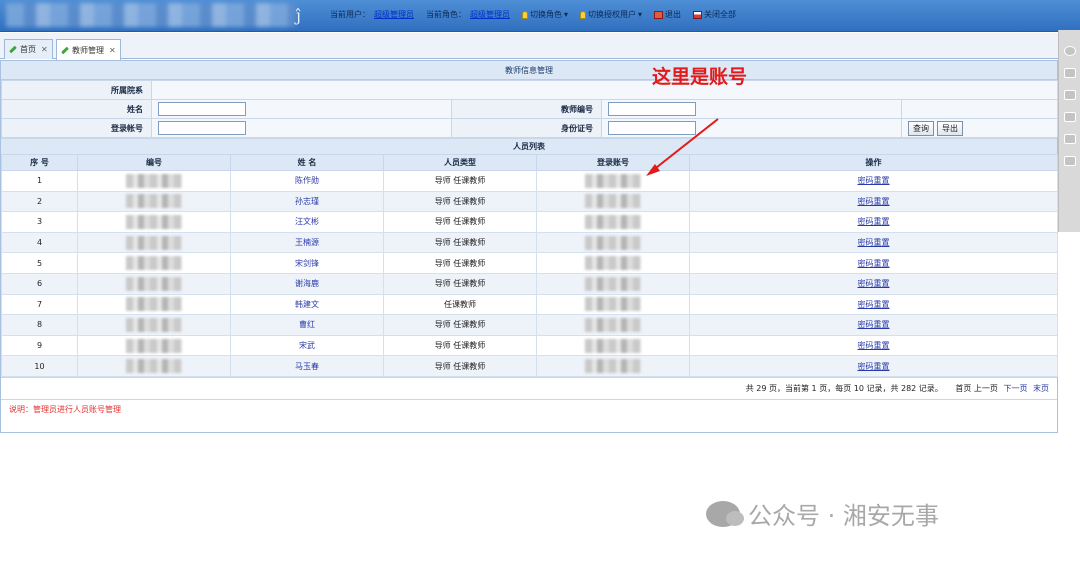 Image resolution: width=1080 pixels, height=566 pixels. What do you see at coordinates (39, 263) in the screenshot?
I see `row-index: 5` at bounding box center [39, 263].